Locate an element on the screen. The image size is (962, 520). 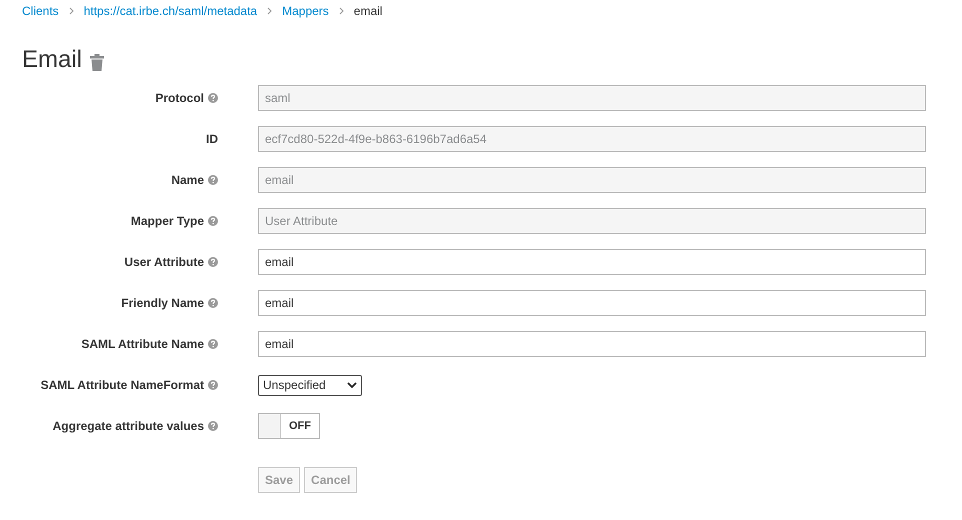
trash-icon is located at coordinates (97, 62).